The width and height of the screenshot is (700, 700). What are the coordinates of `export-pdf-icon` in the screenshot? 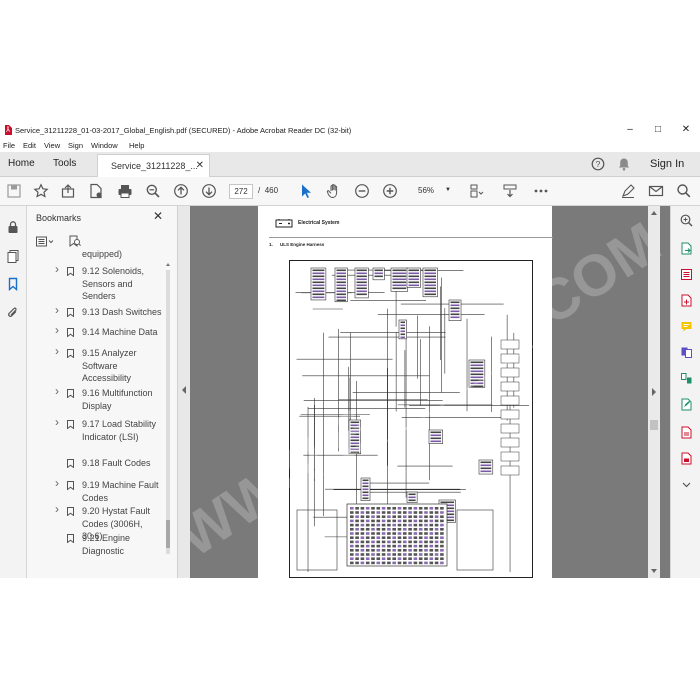 It's located at (686, 248).